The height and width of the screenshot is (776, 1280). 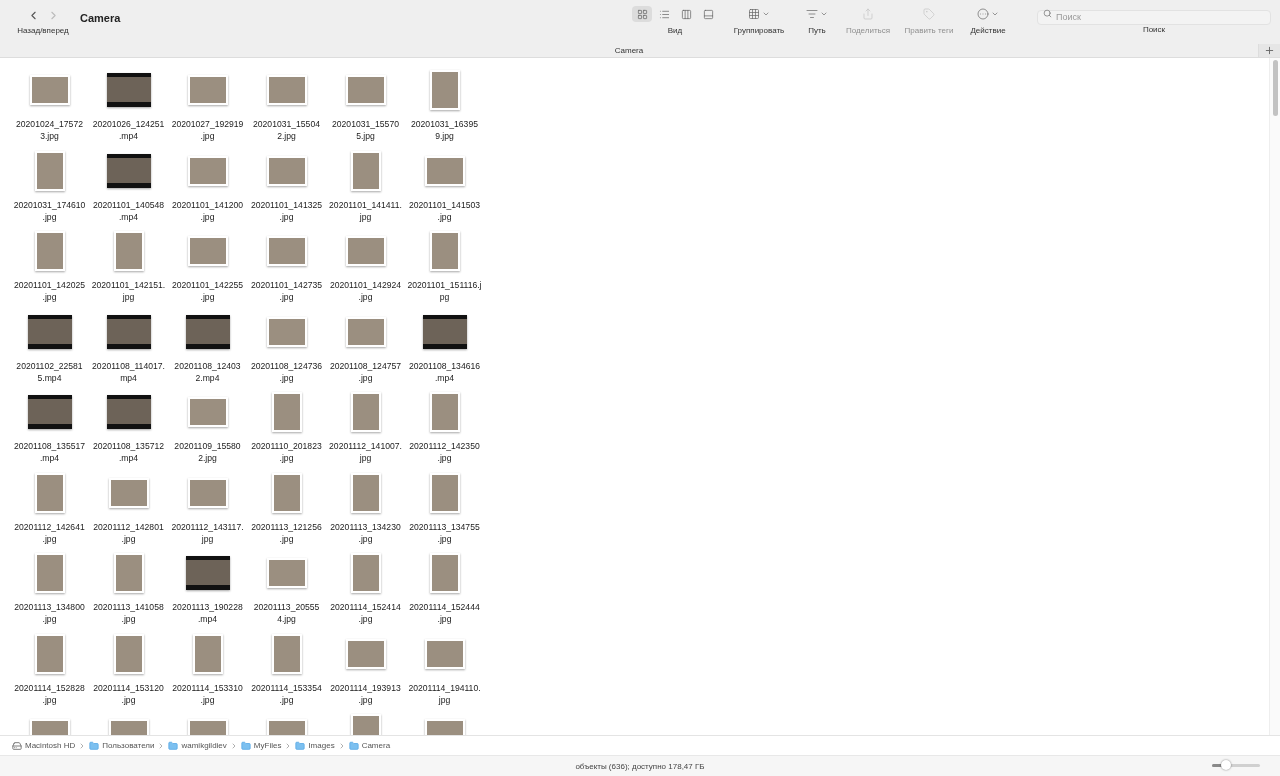 I want to click on file-name: 20201101_142151. jpg, so click(x=128, y=291).